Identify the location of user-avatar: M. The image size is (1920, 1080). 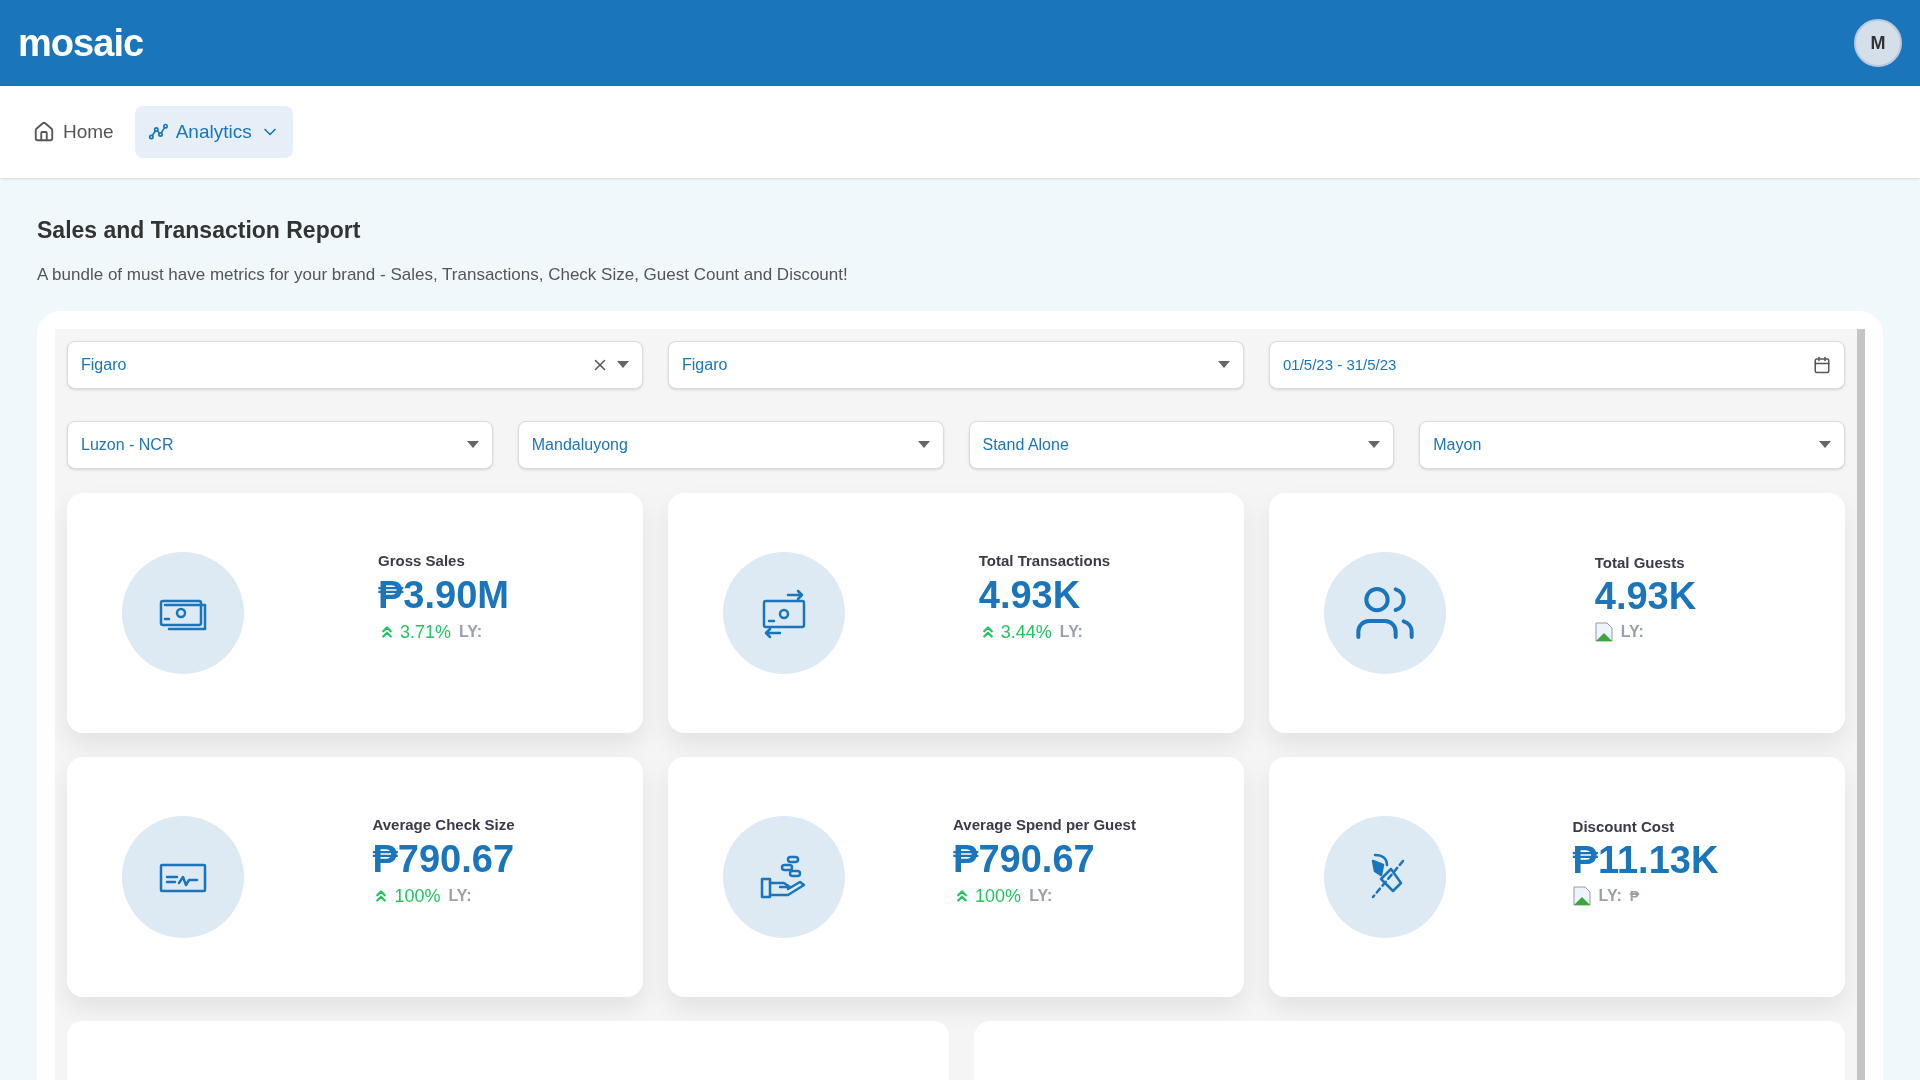
(1878, 43).